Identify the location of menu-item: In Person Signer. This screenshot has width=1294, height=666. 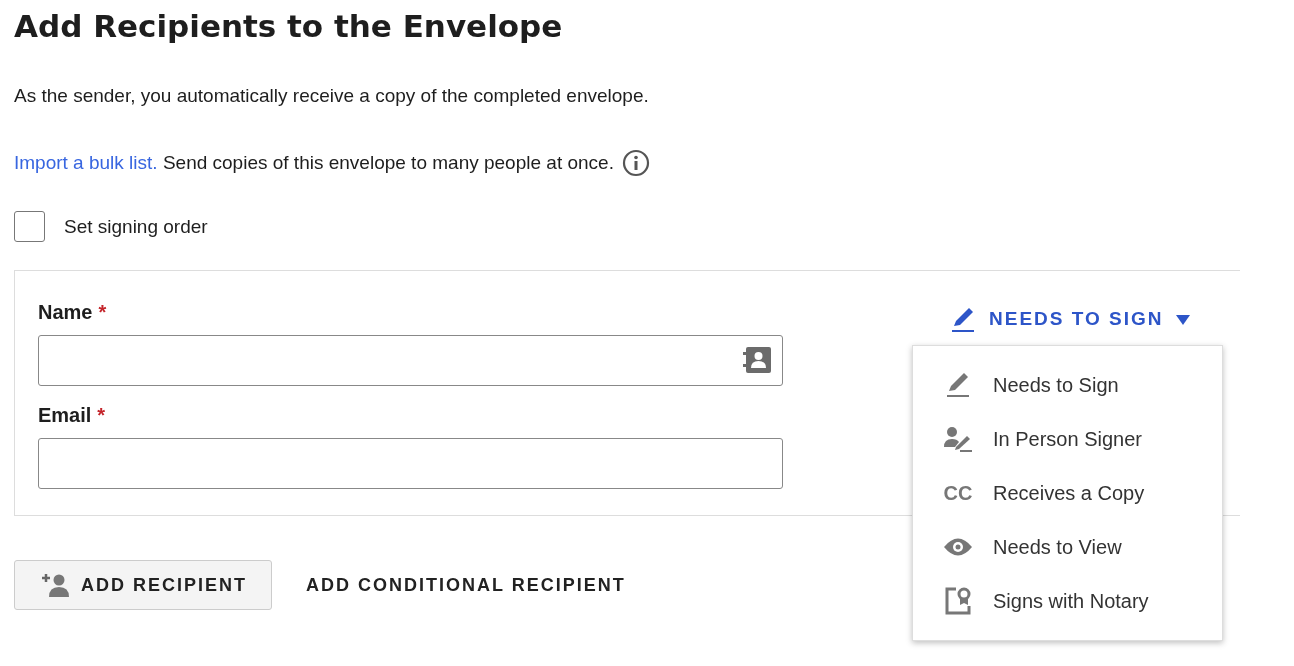
(1067, 439).